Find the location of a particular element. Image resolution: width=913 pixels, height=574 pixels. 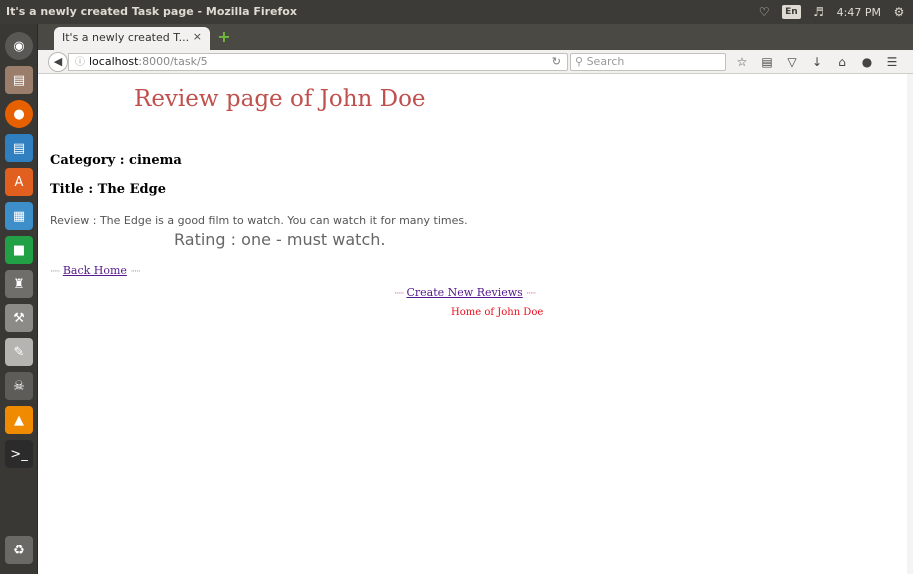

pocket-icon: ▽ is located at coordinates (792, 62).